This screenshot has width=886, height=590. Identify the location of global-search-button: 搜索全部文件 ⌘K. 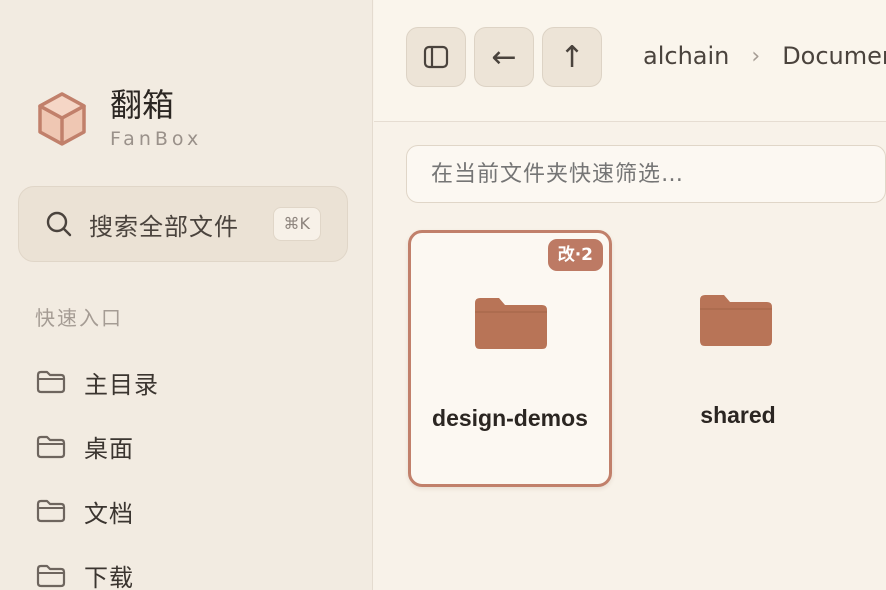
(183, 224).